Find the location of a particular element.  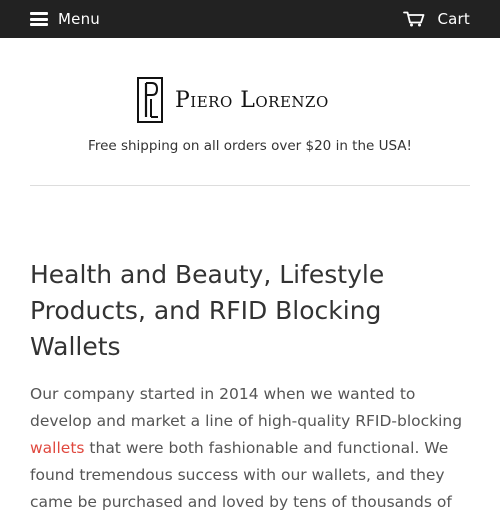

shopping-cart-icon is located at coordinates (414, 19).